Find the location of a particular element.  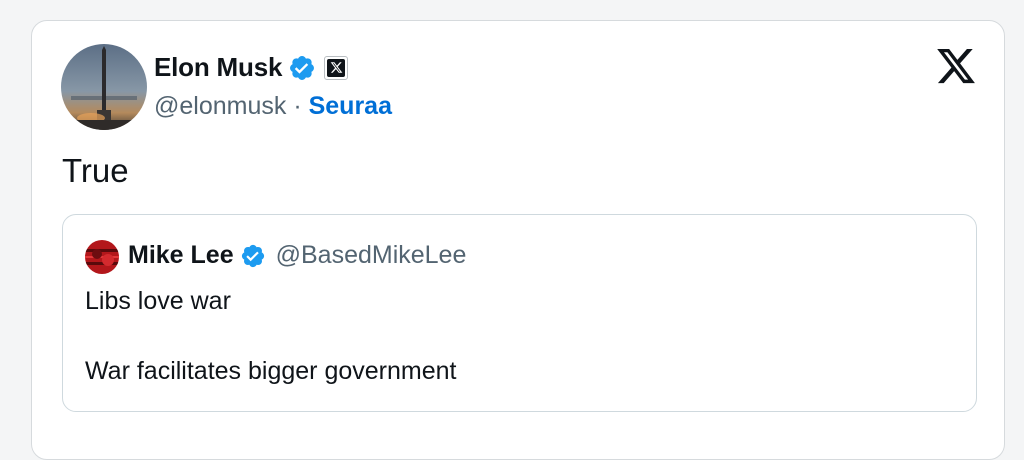

author-handle: @elonmusk is located at coordinates (220, 106).